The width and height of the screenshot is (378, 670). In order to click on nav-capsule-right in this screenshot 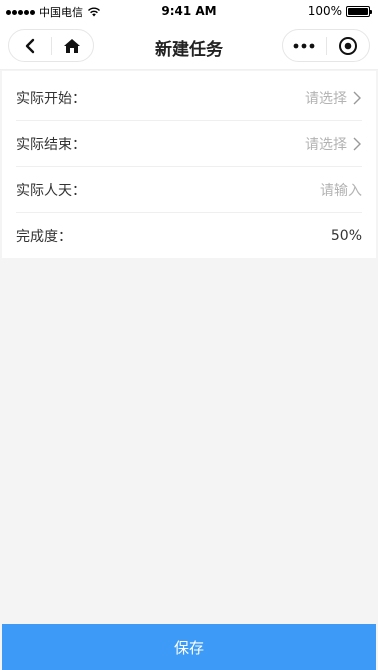, I will do `click(326, 45)`.